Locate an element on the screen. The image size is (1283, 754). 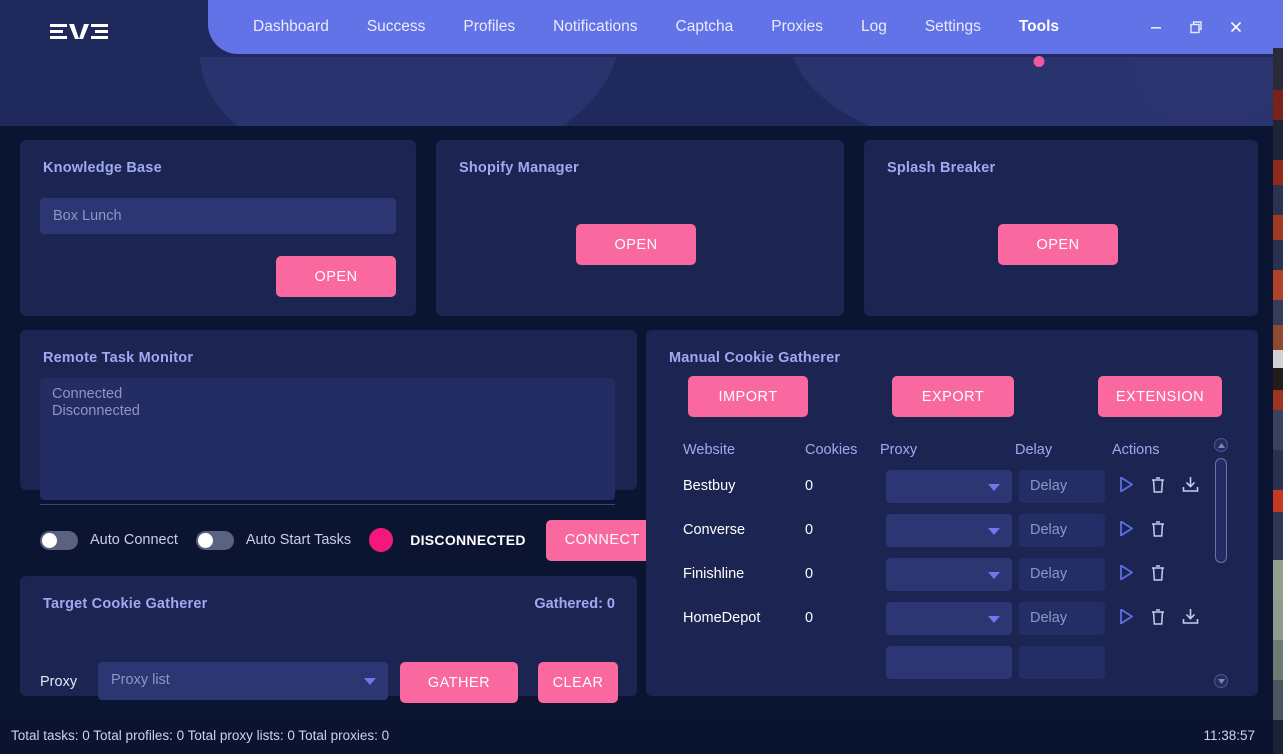
nav-label: Settings is located at coordinates (952, 26).